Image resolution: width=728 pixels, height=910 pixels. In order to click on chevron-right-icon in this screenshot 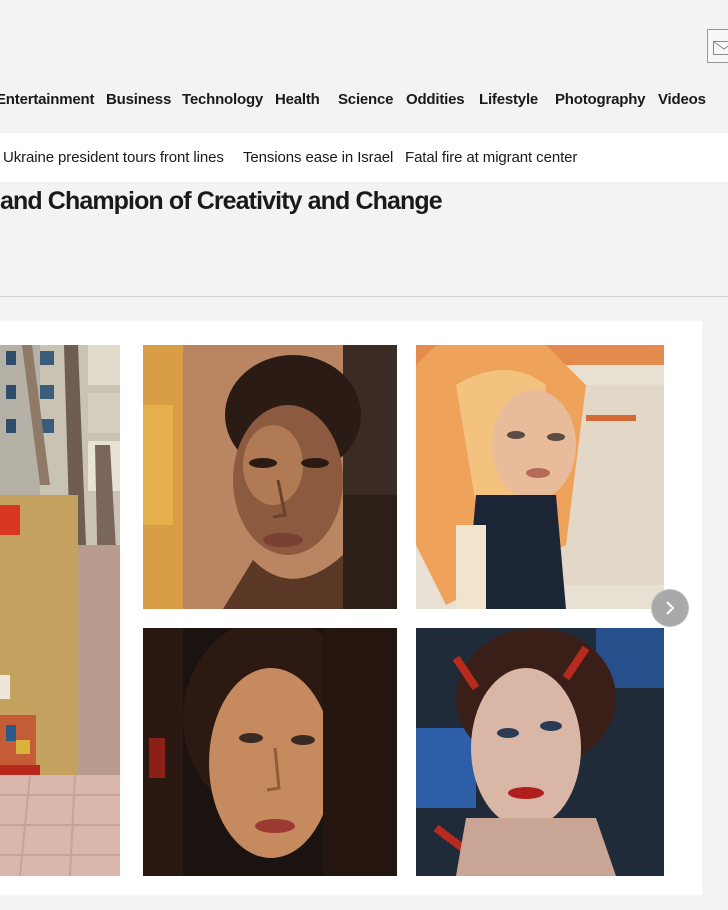, I will do `click(670, 608)`.